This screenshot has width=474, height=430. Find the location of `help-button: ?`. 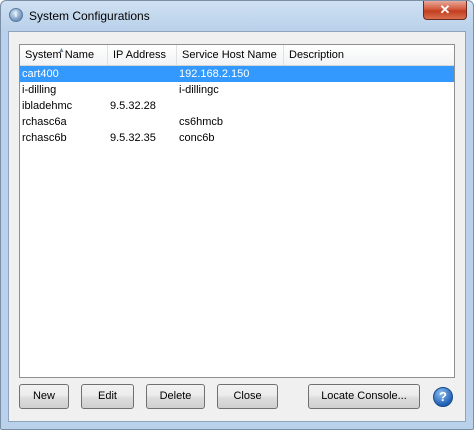

help-button: ? is located at coordinates (443, 397).